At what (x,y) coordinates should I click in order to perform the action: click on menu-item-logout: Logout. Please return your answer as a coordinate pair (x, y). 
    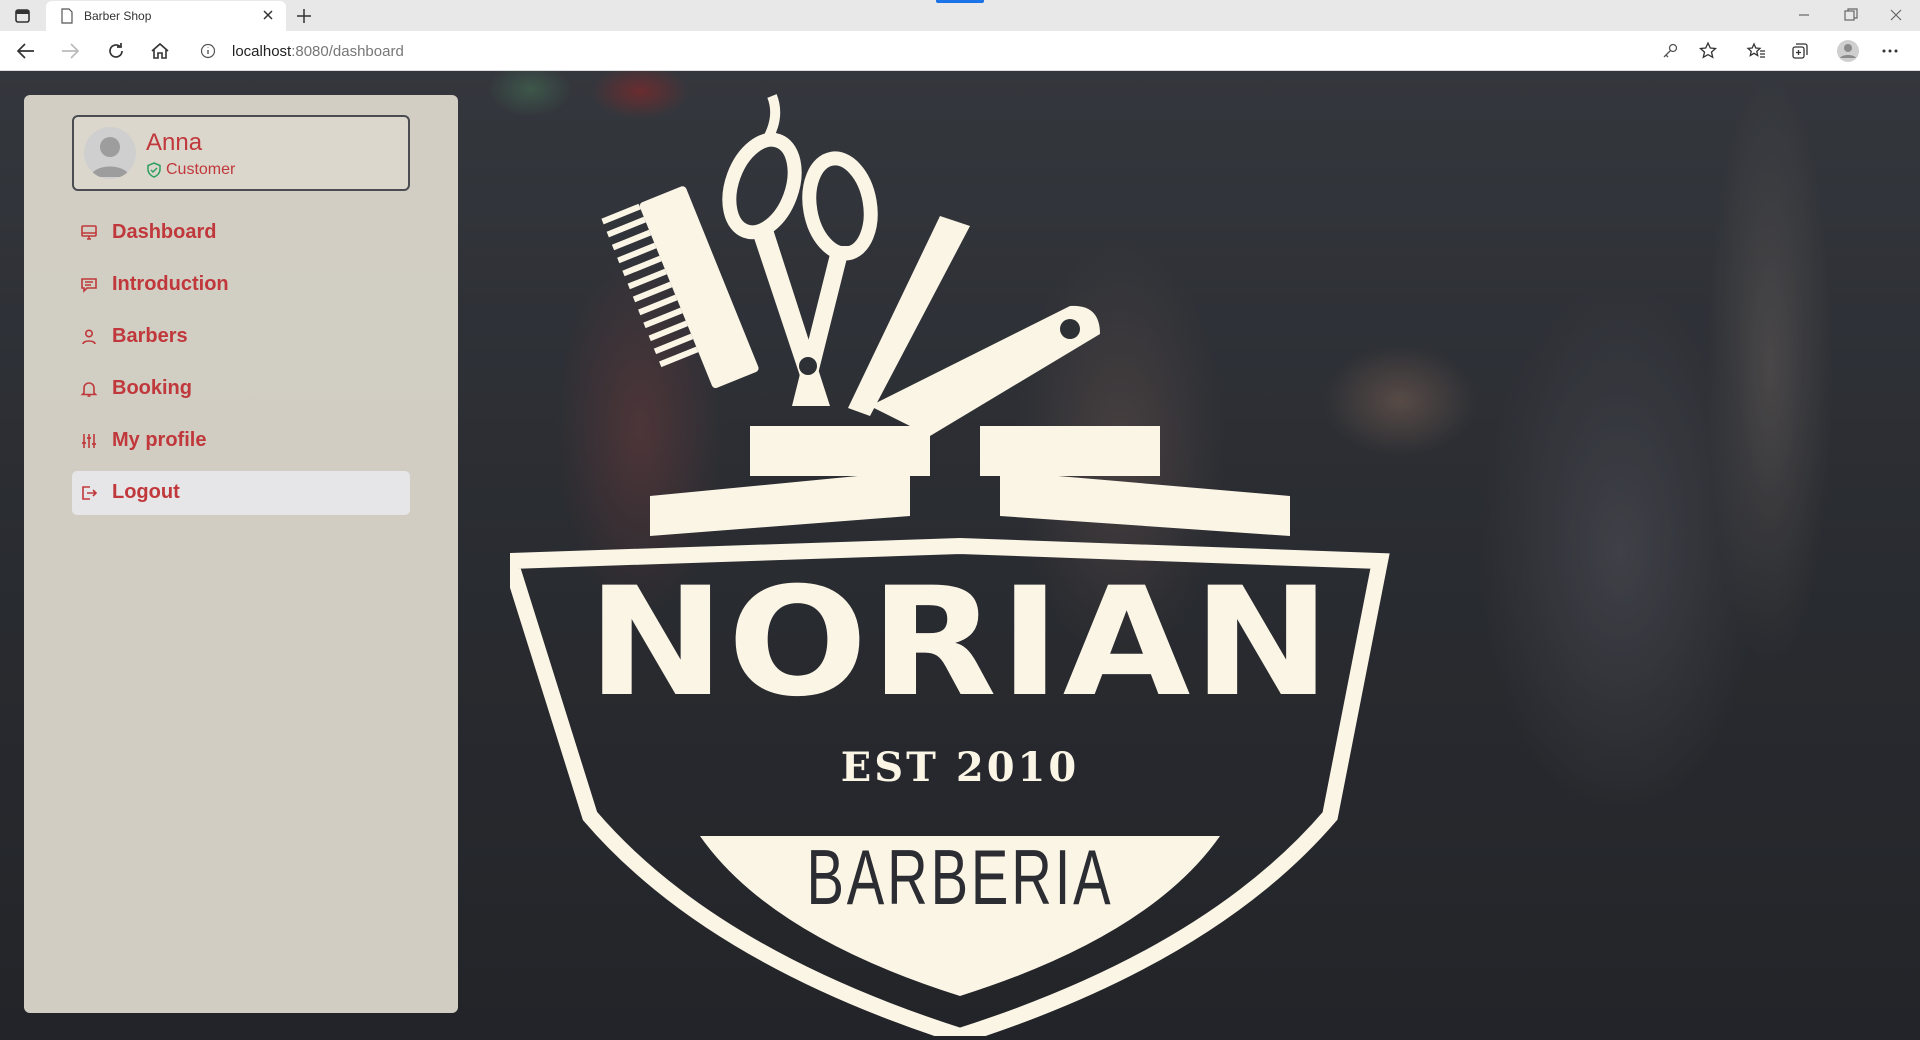
    Looking at the image, I should click on (241, 493).